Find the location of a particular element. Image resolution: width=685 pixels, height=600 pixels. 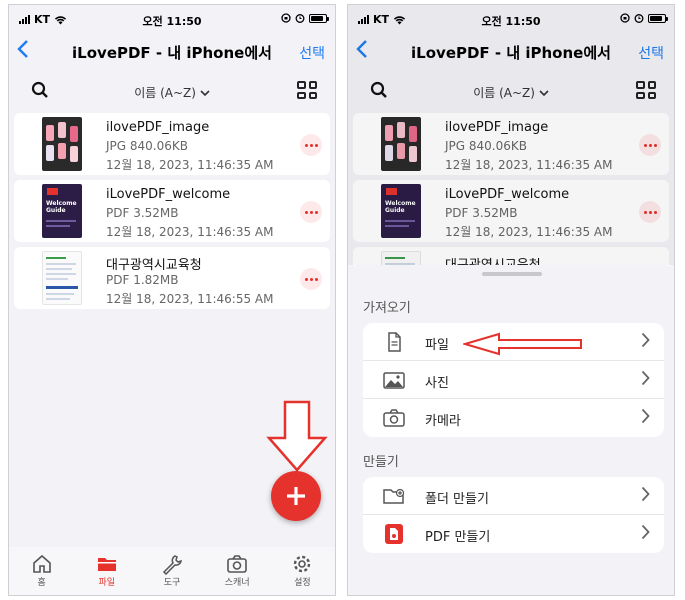

import-photo-option: 사진 is located at coordinates (513, 380).